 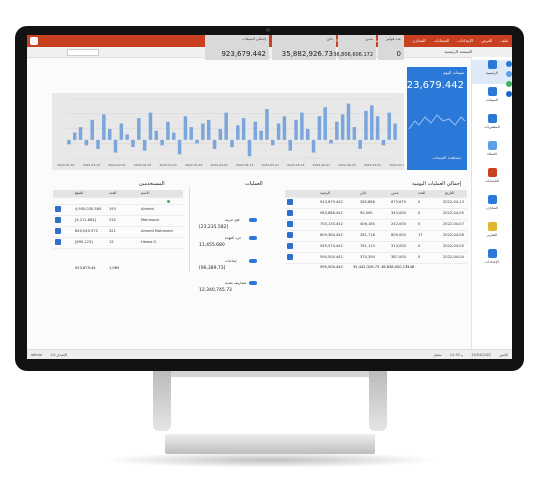 What do you see at coordinates (509, 84) in the screenshot?
I see `whatsapp-icon` at bounding box center [509, 84].